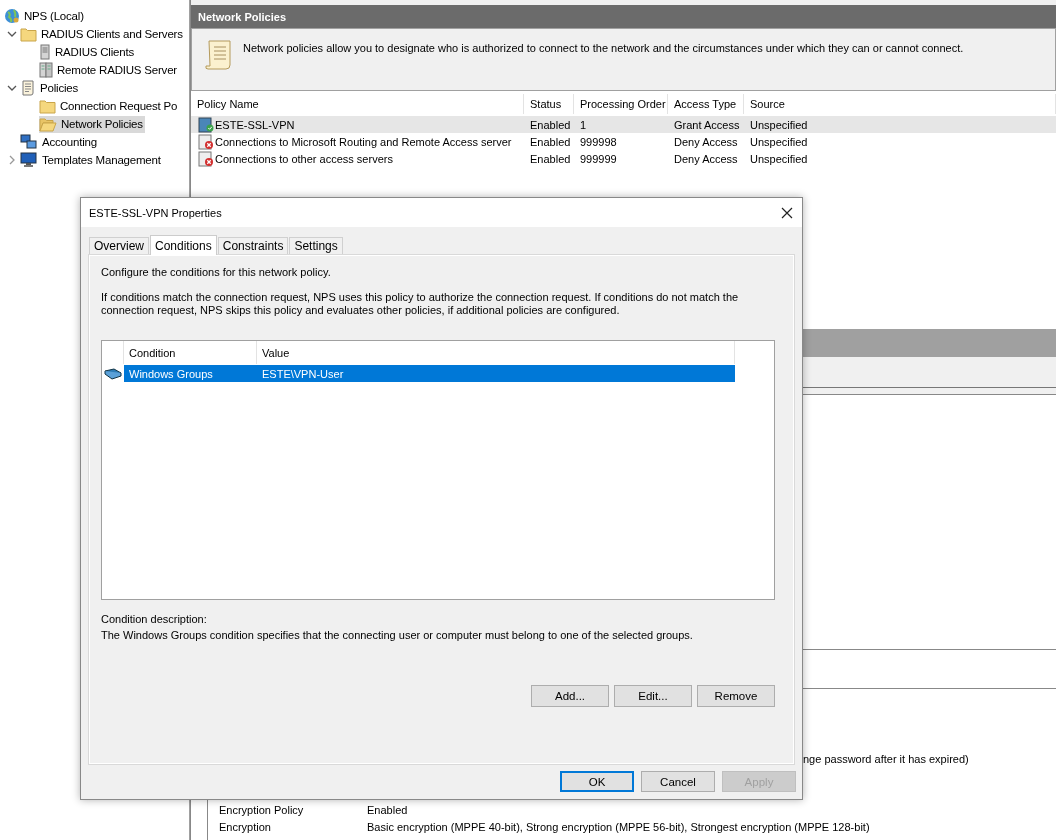 This screenshot has width=1056, height=840. Describe the element at coordinates (183, 245) in the screenshot. I see `tab: Conditions` at that location.